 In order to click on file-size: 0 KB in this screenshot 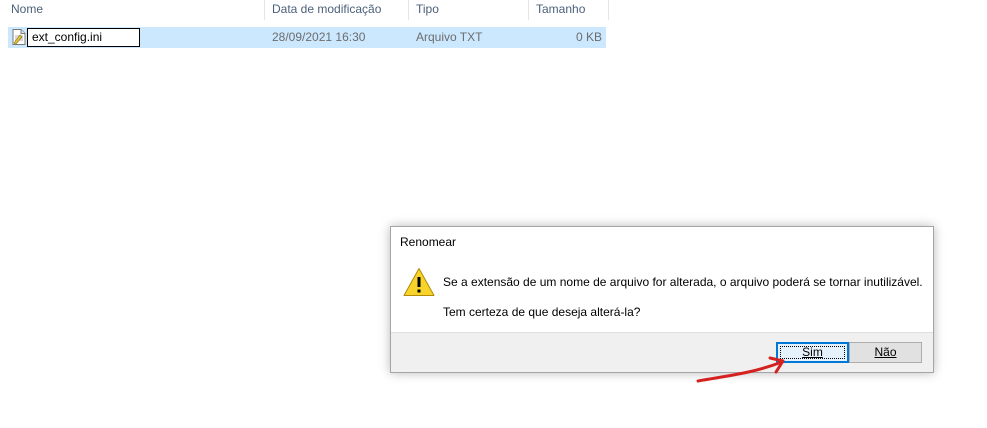, I will do `click(588, 37)`.